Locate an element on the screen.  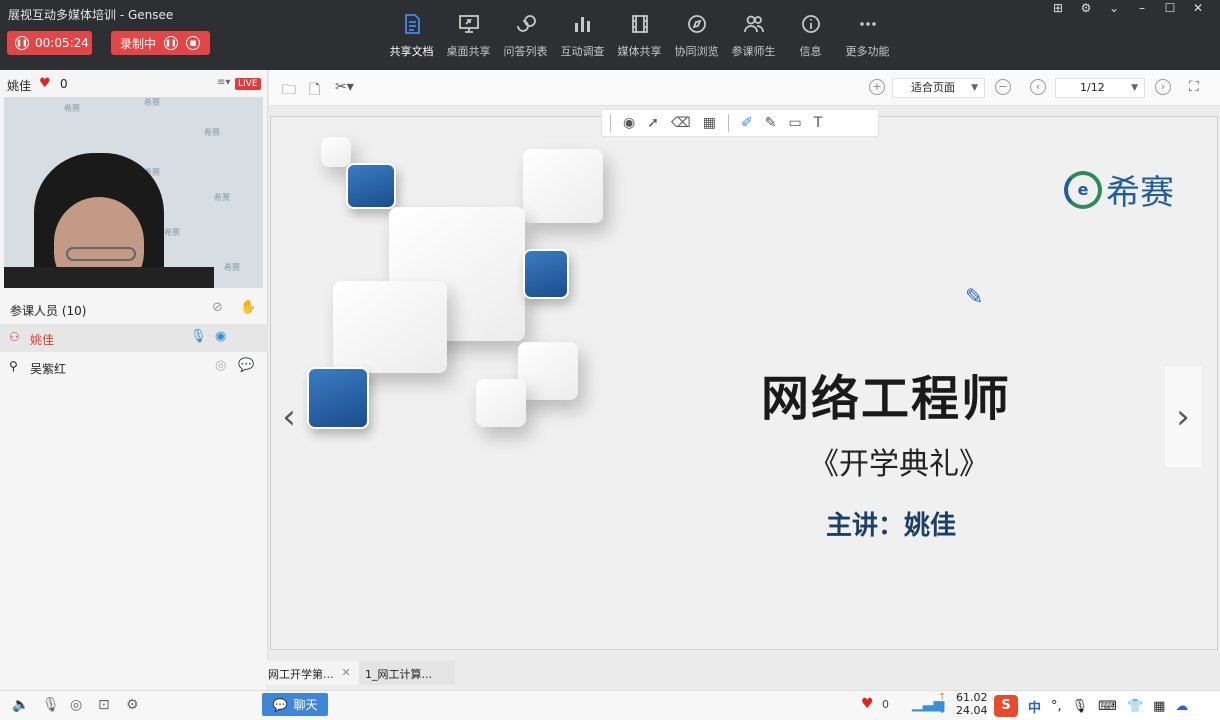
close-icon: ✕ is located at coordinates (1198, 8).